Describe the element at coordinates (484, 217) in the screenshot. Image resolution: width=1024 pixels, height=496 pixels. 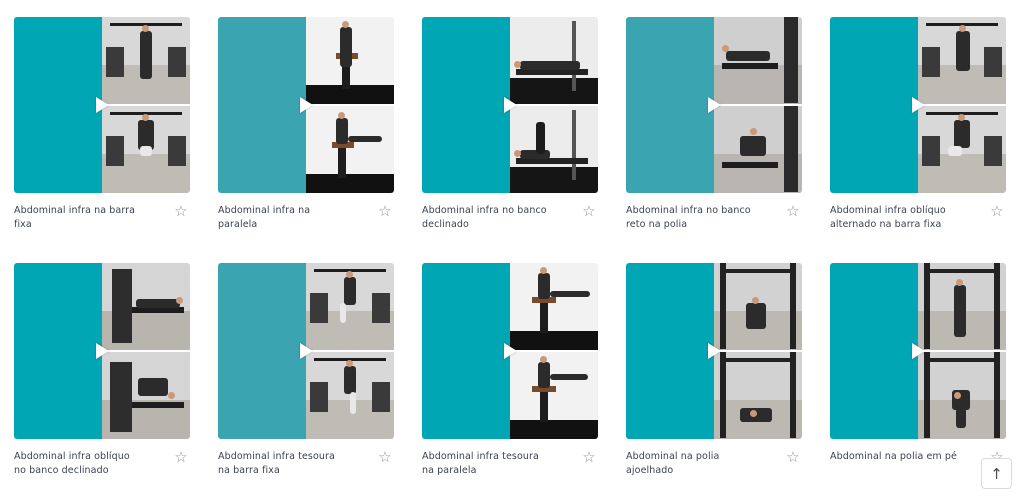
I see `exercise-title: Abdominal infra no banco declinado` at that location.